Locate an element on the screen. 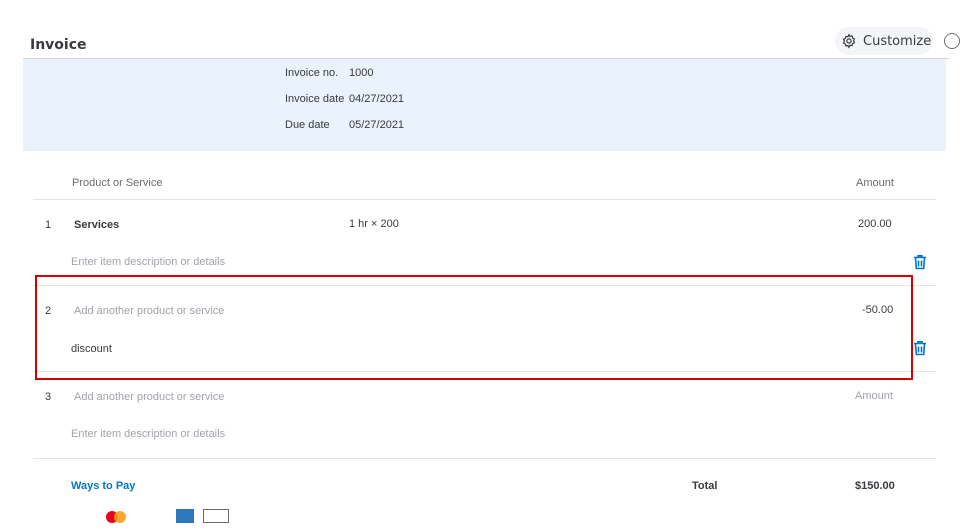 Image resolution: width=980 pixels, height=530 pixels. gear-icon is located at coordinates (849, 41).